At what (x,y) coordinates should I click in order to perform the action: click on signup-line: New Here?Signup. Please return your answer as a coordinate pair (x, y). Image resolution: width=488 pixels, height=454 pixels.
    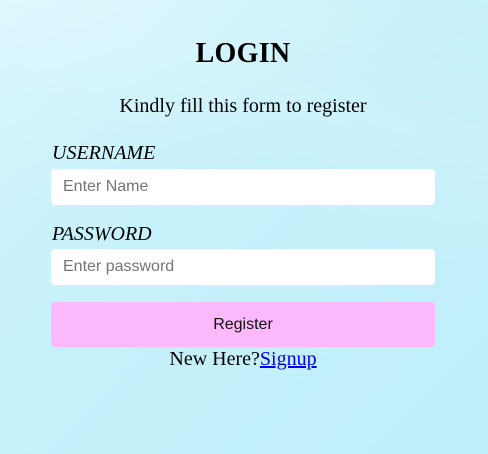
    Looking at the image, I should click on (243, 359).